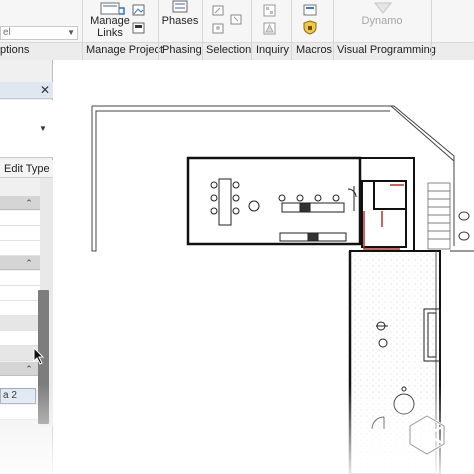  I want to click on stairs, so click(439, 216).